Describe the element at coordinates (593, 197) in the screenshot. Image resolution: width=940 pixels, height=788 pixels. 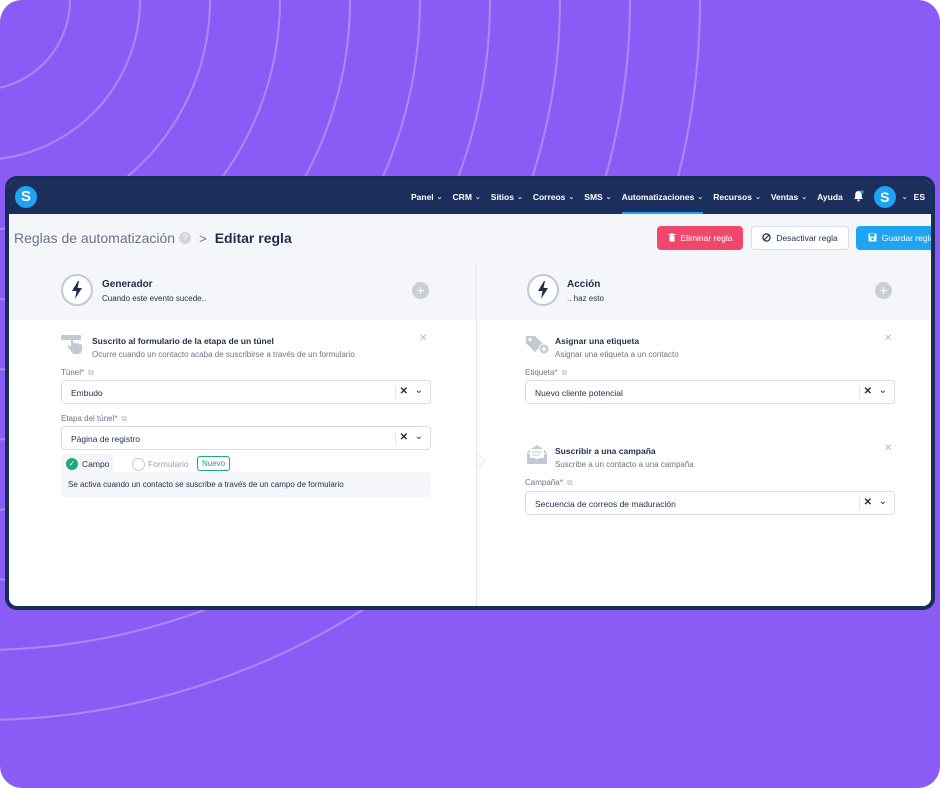
I see `nav-item-label: SMS` at that location.